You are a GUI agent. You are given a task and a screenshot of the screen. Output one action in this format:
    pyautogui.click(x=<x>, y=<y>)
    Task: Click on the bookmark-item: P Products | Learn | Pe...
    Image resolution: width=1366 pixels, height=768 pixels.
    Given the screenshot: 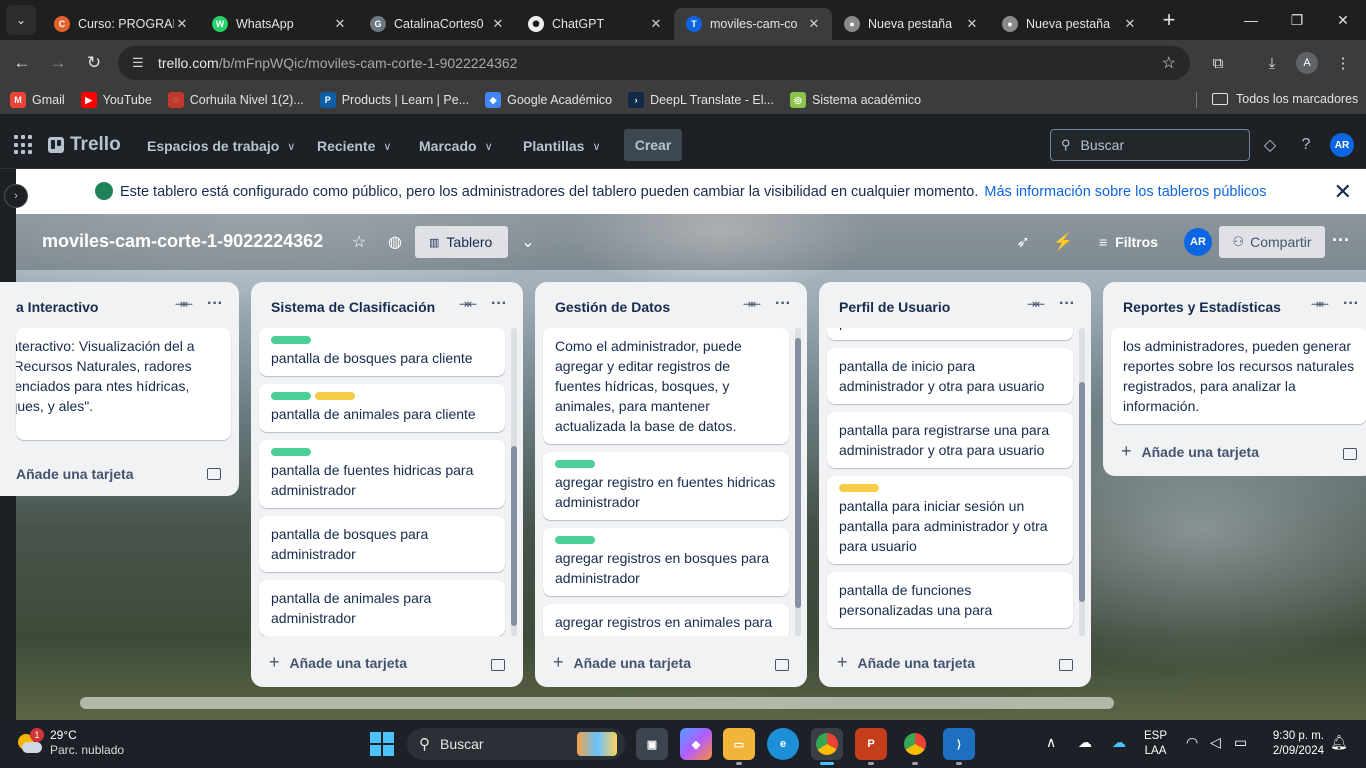 What is the action you would take?
    pyautogui.click(x=394, y=100)
    